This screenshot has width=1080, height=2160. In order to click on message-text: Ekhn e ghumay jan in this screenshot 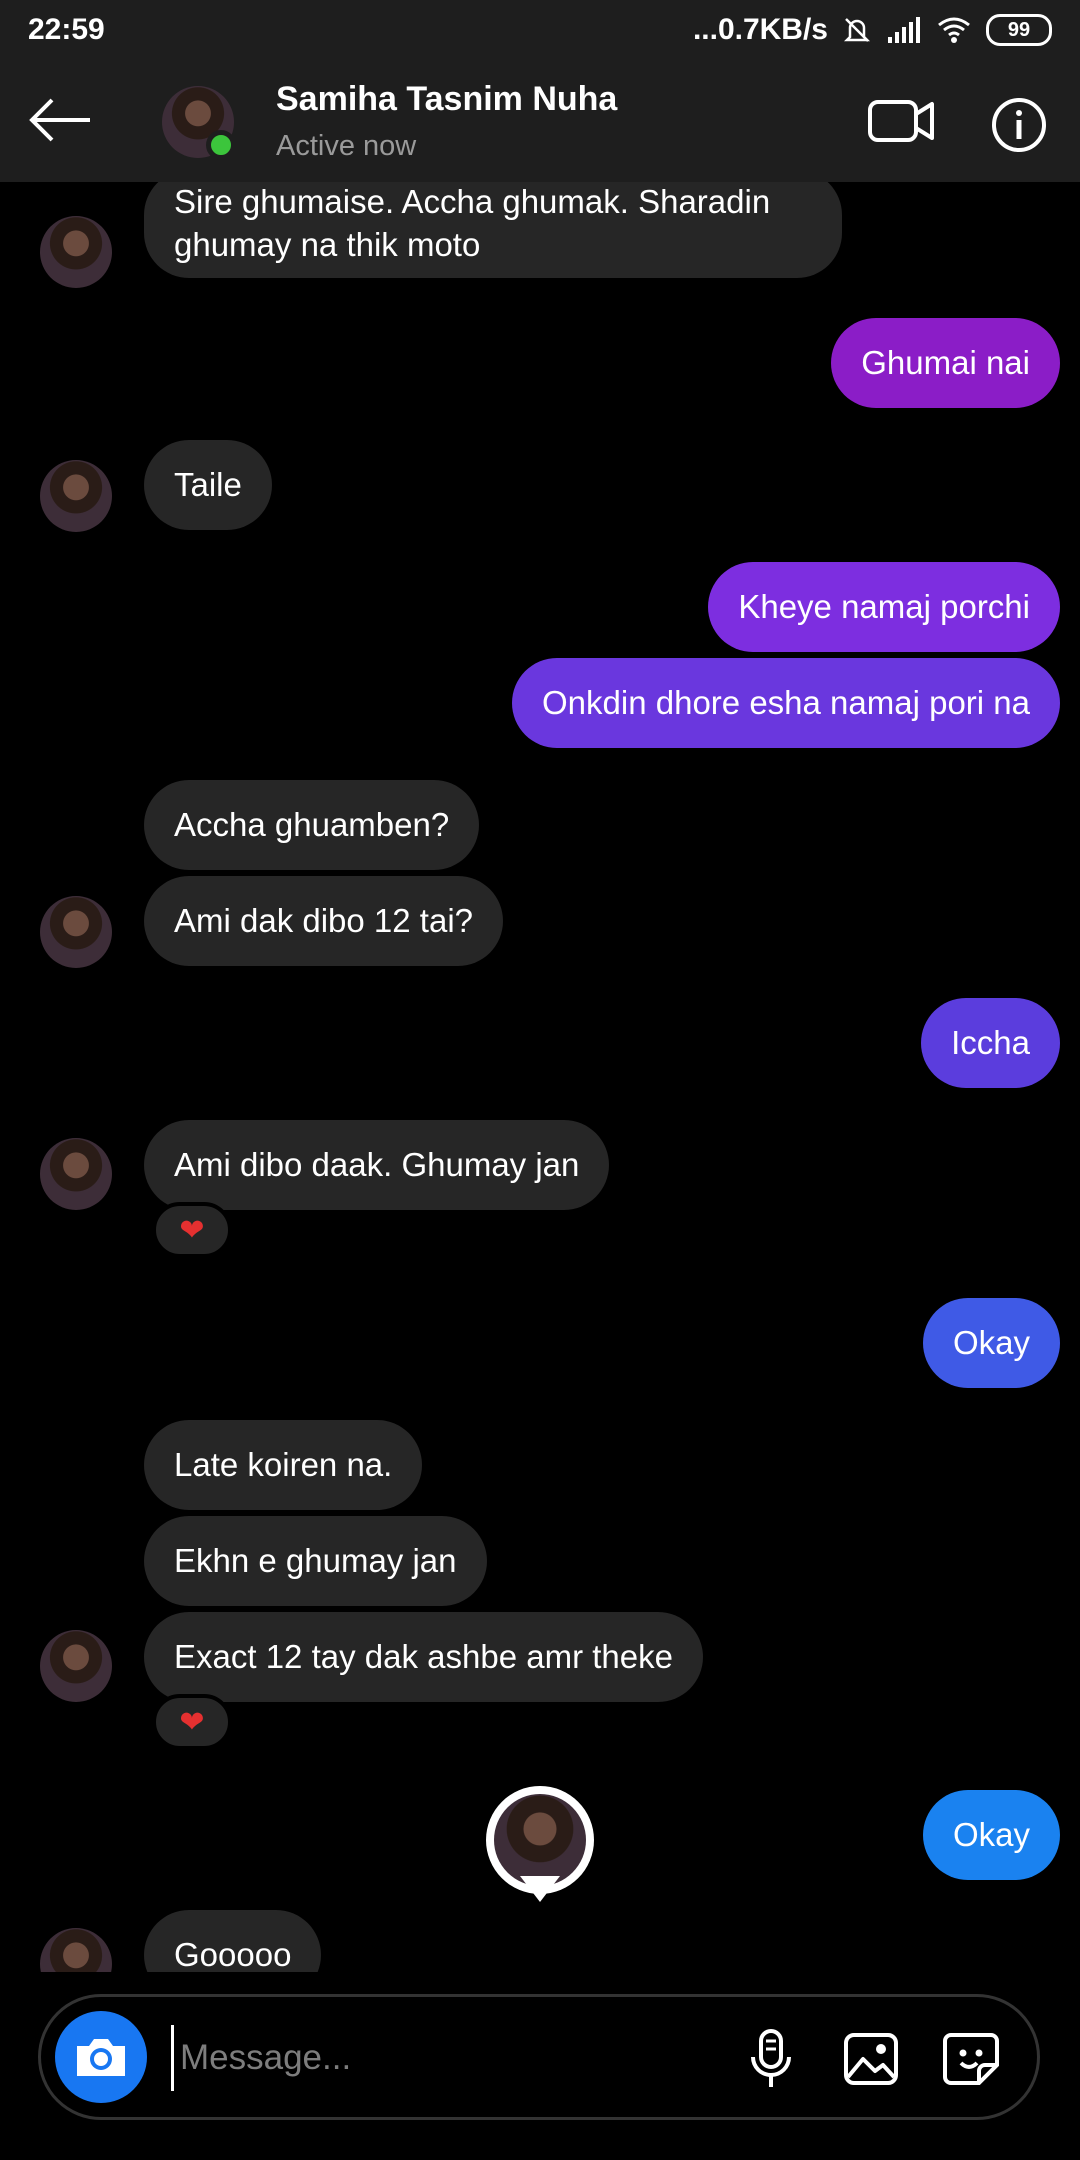, I will do `click(315, 1560)`.